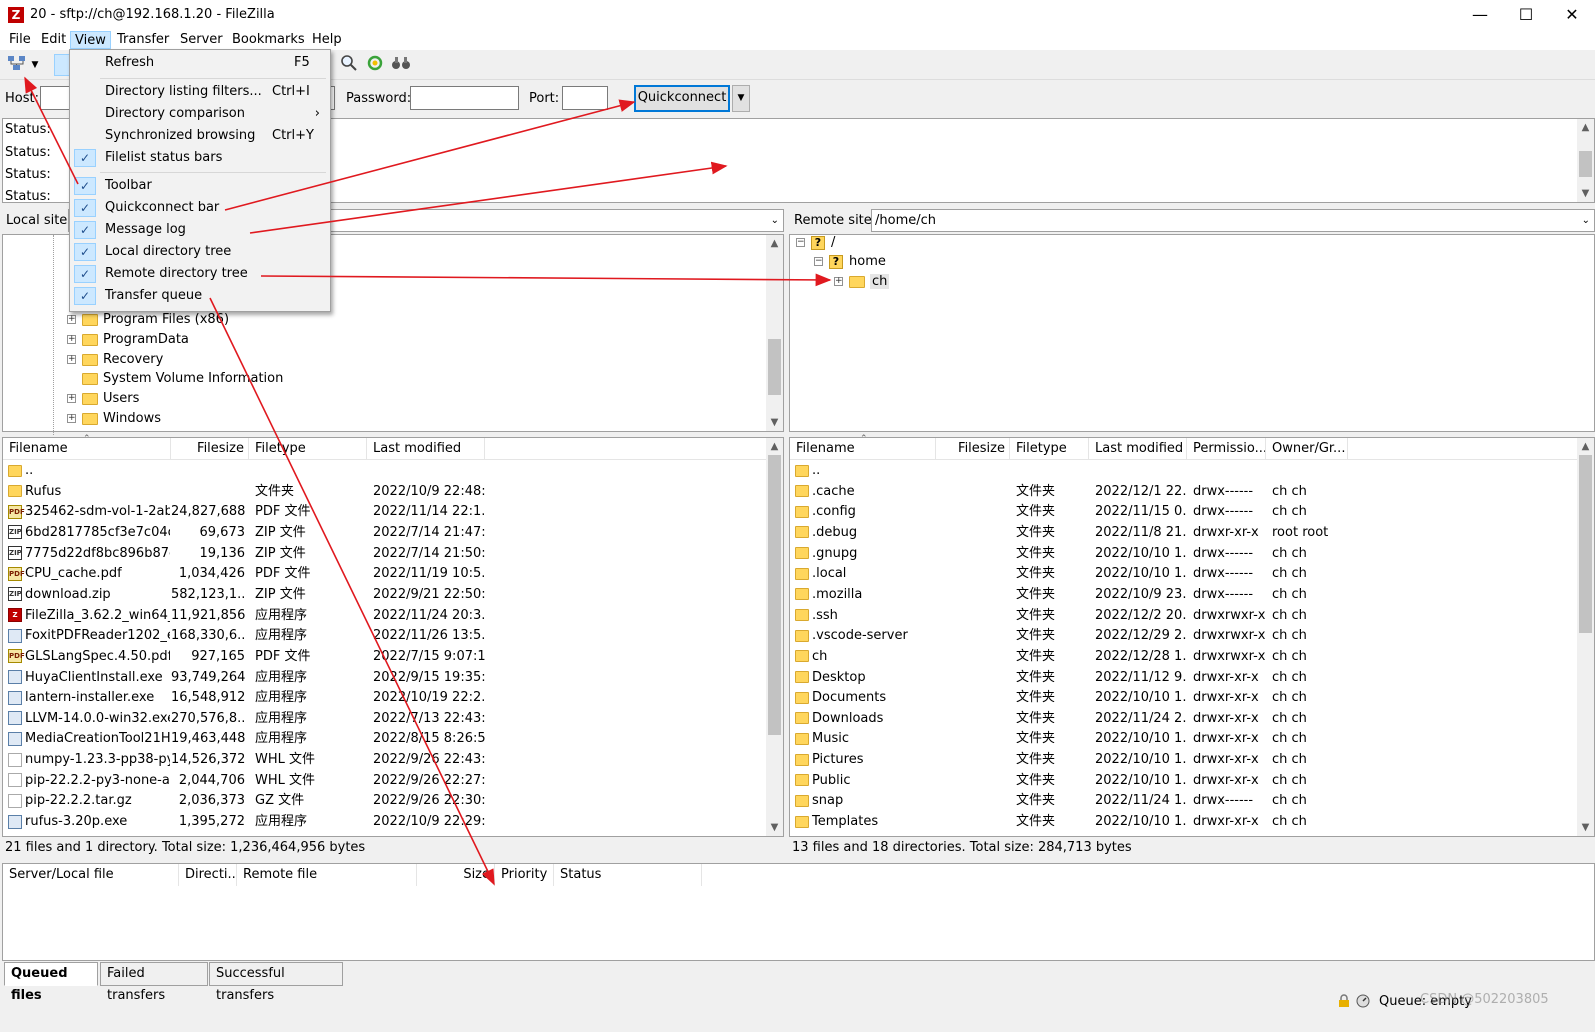 The height and width of the screenshot is (1032, 1595). Describe the element at coordinates (154, 982) in the screenshot. I see `tab-failed-transfers: Failed transfers` at that location.